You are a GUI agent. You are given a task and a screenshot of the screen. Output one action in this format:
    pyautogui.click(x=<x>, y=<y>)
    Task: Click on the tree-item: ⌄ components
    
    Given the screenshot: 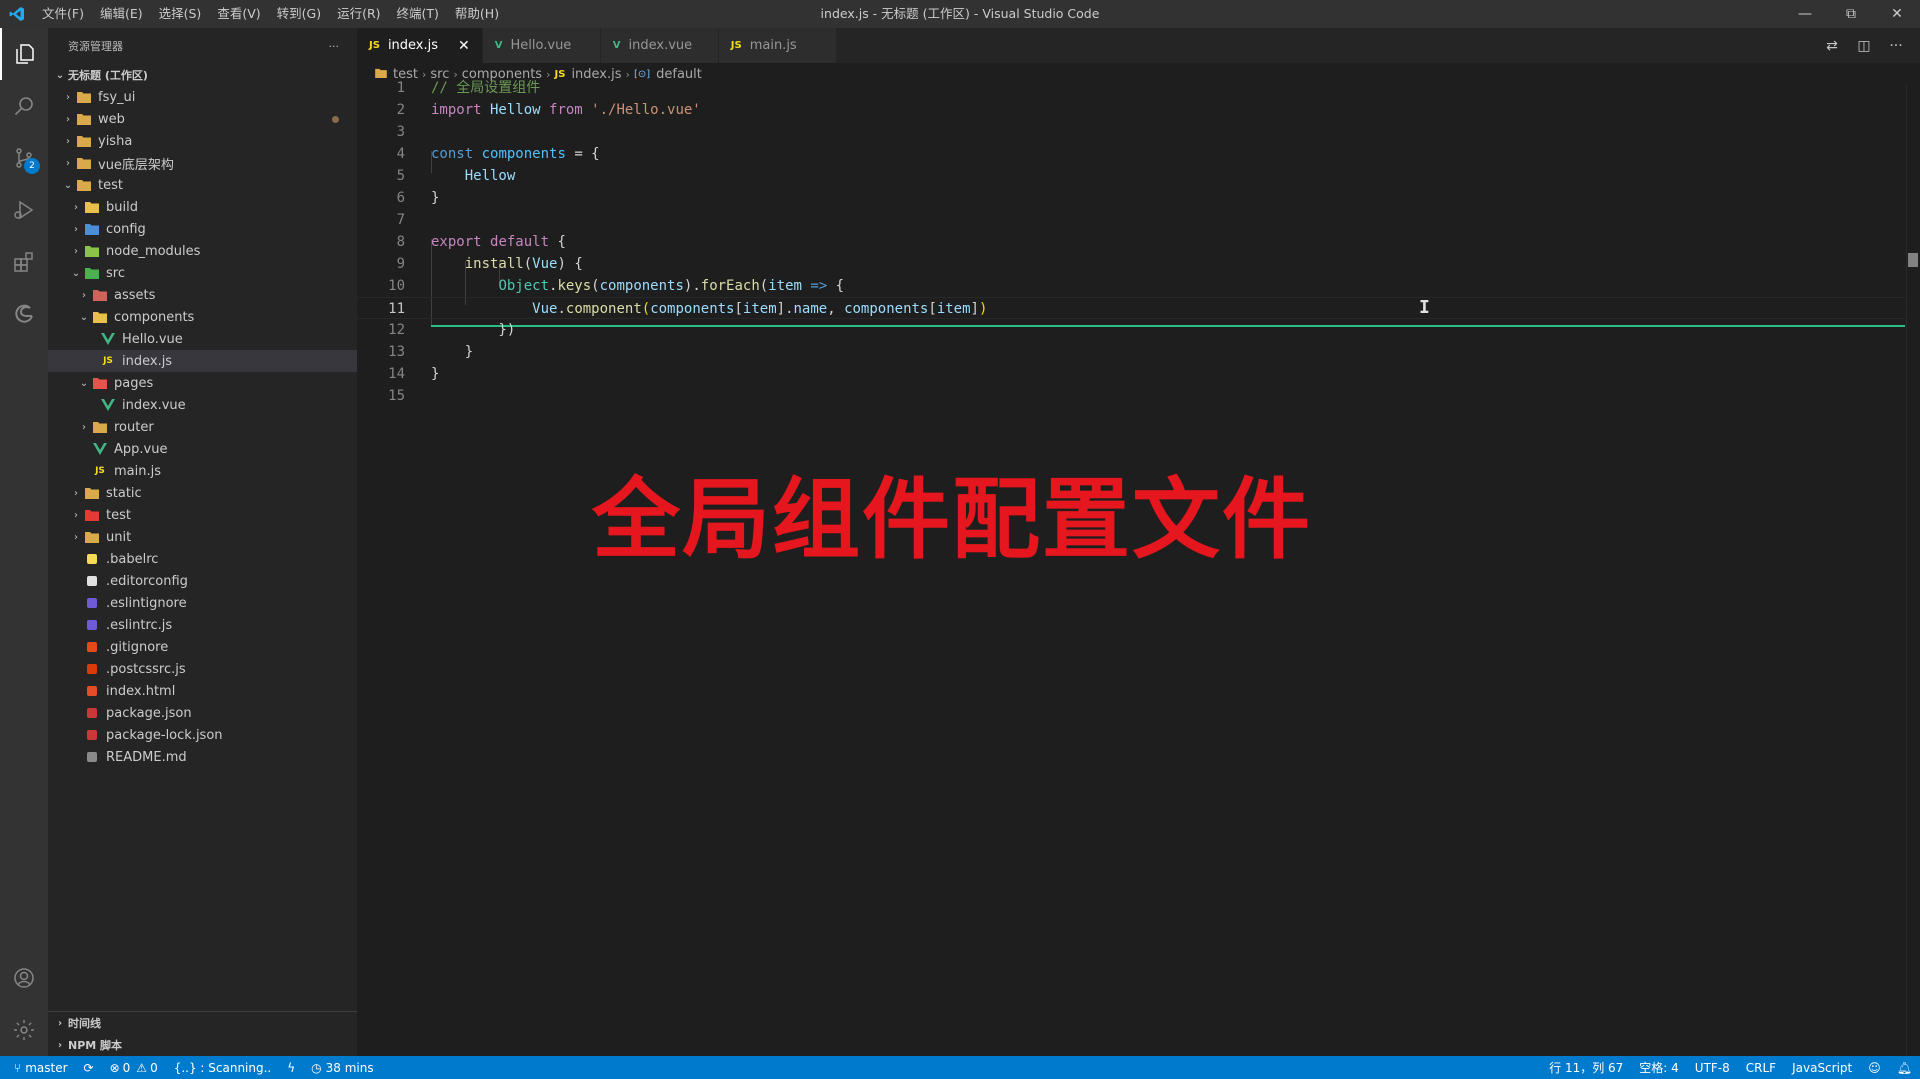 What is the action you would take?
    pyautogui.click(x=202, y=317)
    